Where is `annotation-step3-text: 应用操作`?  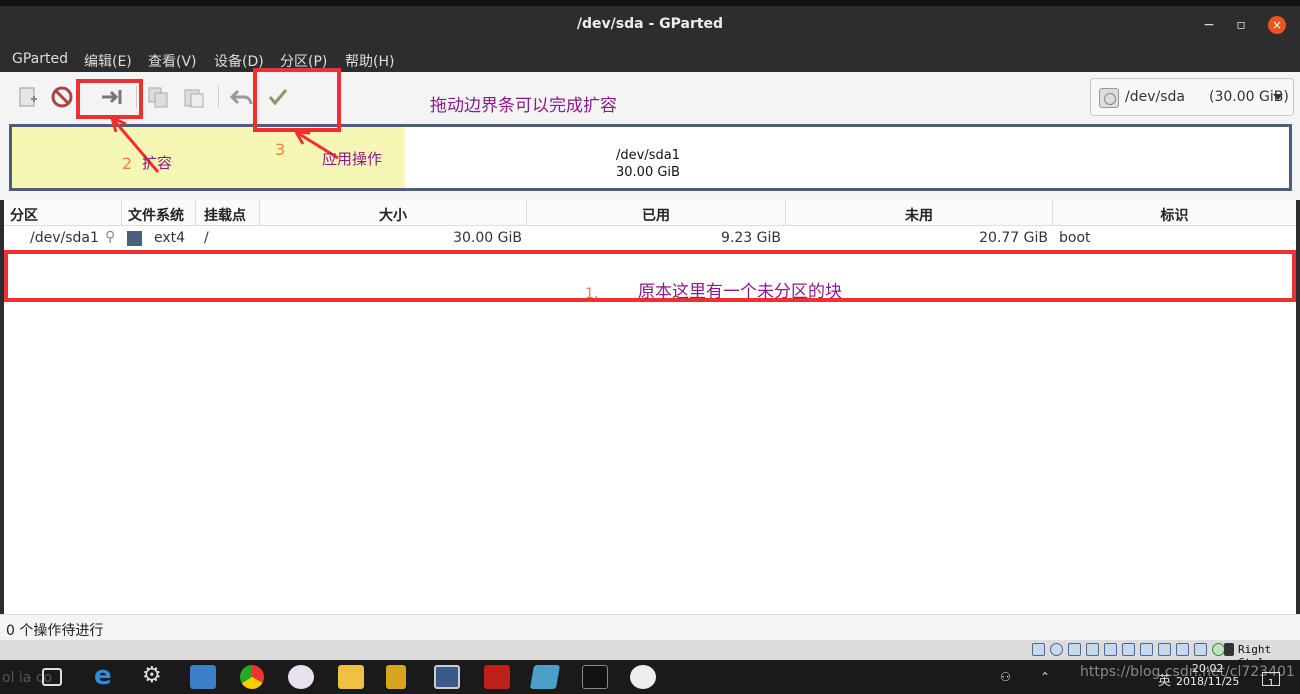
annotation-step3-text: 应用操作 is located at coordinates (352, 159).